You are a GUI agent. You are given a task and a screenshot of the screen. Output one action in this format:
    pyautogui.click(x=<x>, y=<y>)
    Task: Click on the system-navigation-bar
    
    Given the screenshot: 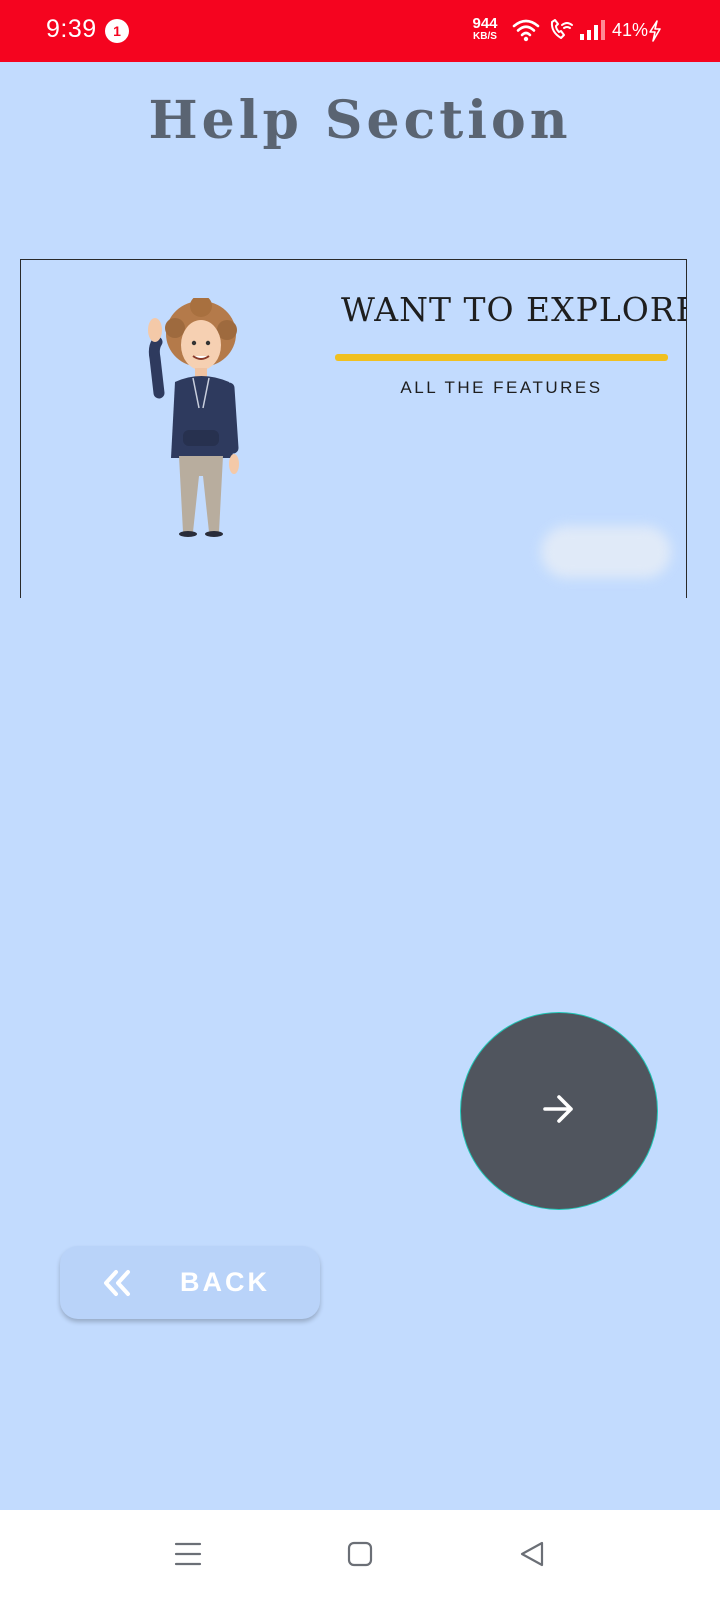 What is the action you would take?
    pyautogui.click(x=360, y=1555)
    